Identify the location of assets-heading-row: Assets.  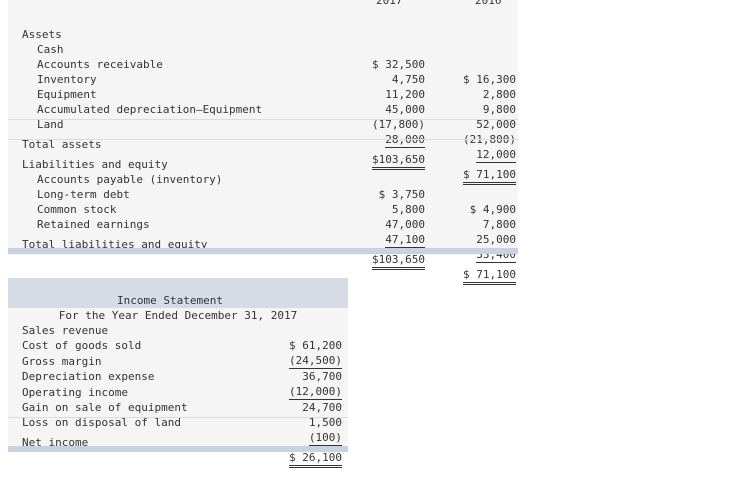
(263, 26).